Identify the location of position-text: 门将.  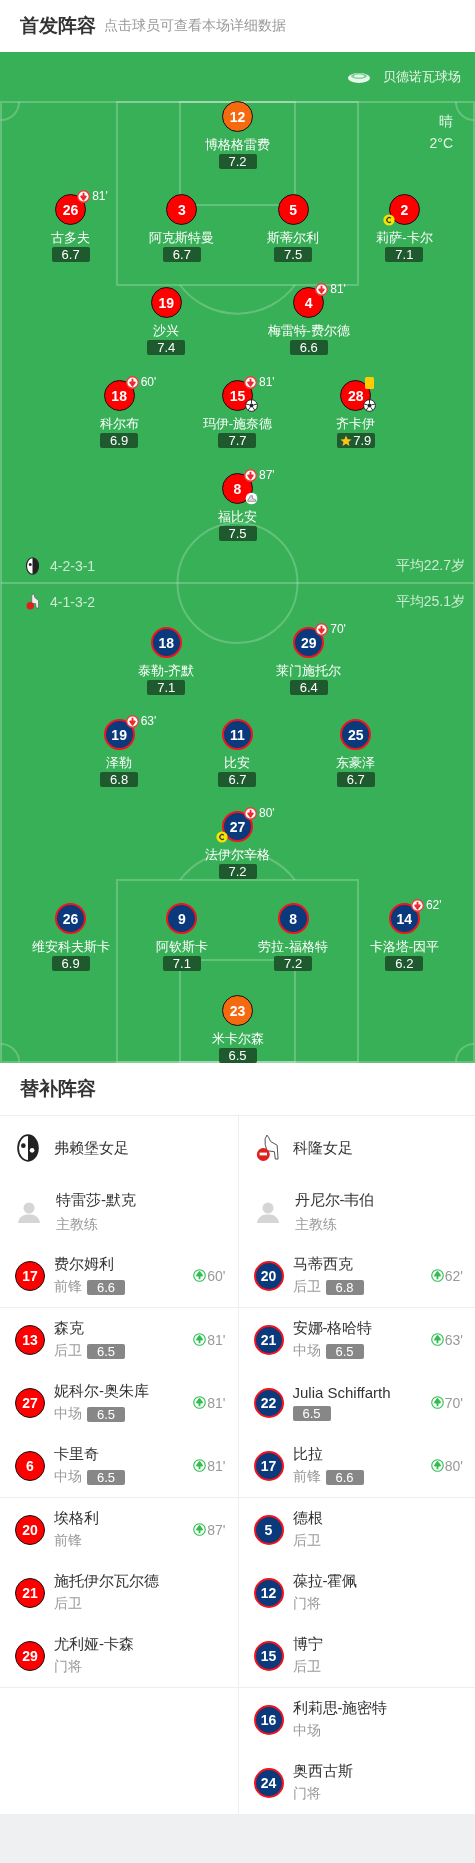
(68, 1667).